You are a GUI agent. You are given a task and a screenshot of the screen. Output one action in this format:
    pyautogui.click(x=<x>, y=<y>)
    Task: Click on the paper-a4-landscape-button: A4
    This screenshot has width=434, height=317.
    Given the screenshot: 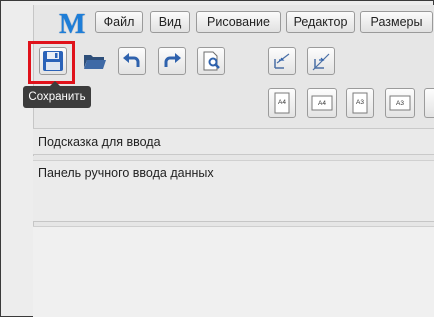 What is the action you would take?
    pyautogui.click(x=322, y=103)
    